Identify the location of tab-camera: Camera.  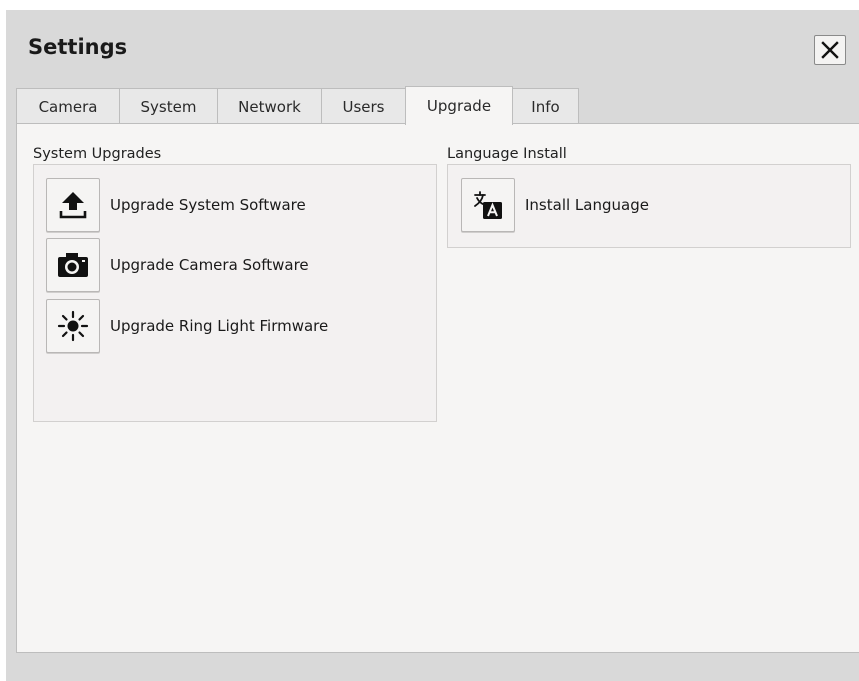
(68, 106).